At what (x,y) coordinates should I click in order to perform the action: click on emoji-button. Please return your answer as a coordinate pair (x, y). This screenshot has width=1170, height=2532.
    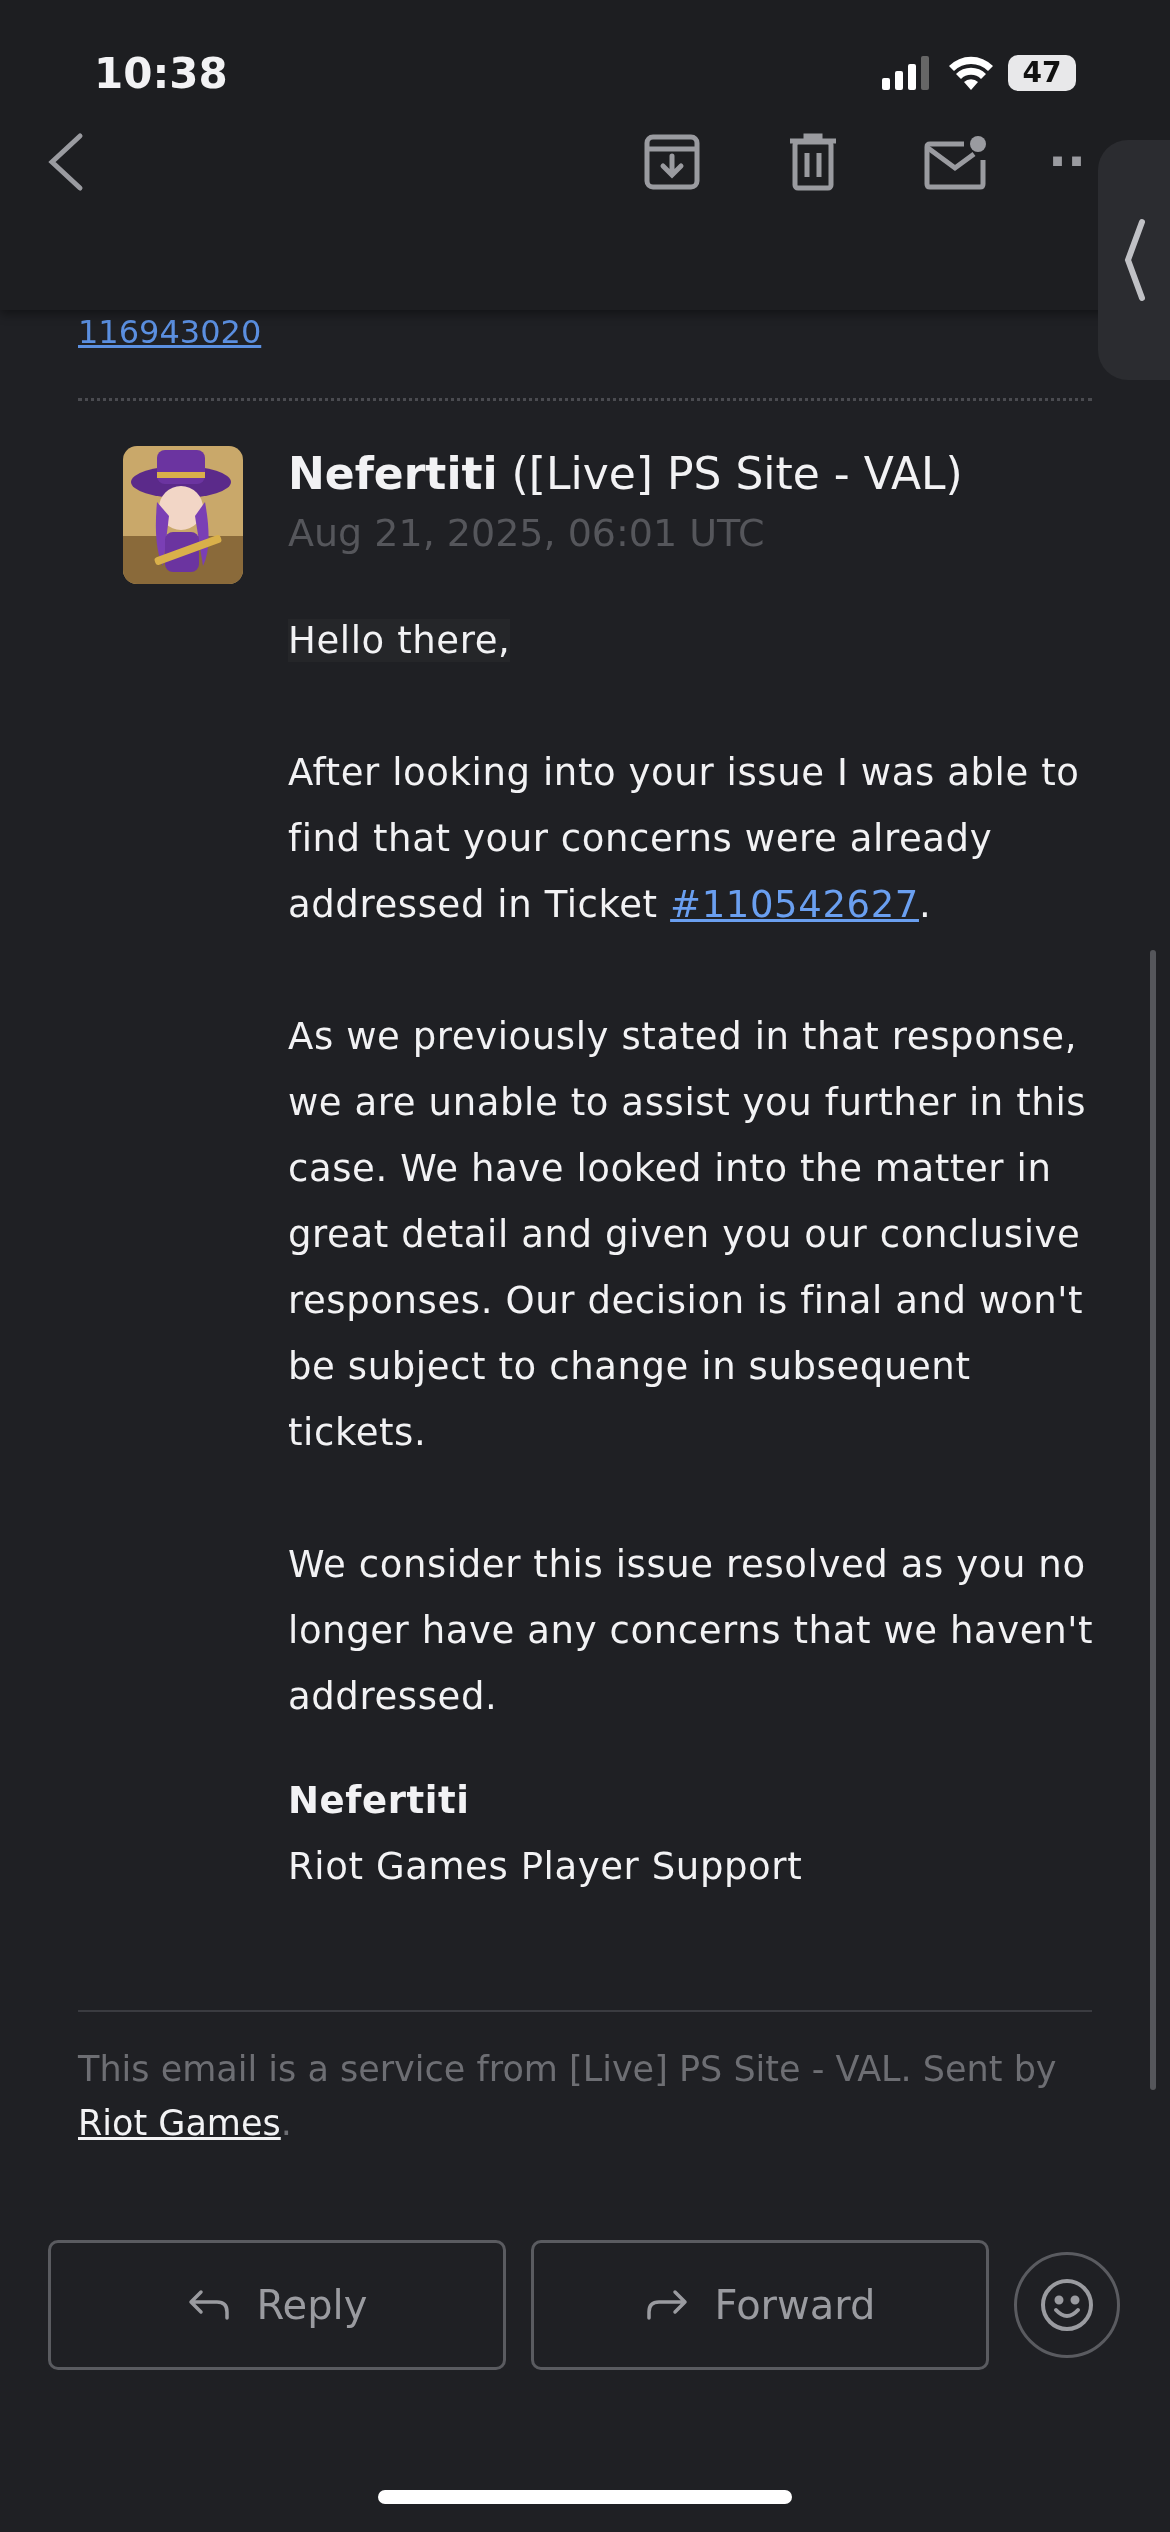
    Looking at the image, I should click on (1067, 2305).